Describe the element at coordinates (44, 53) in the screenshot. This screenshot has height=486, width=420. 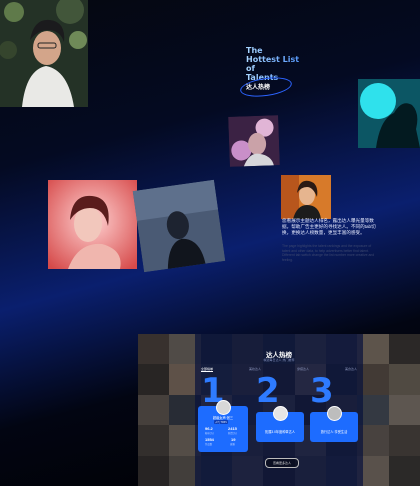
I see `portrait-photo-top-left` at that location.